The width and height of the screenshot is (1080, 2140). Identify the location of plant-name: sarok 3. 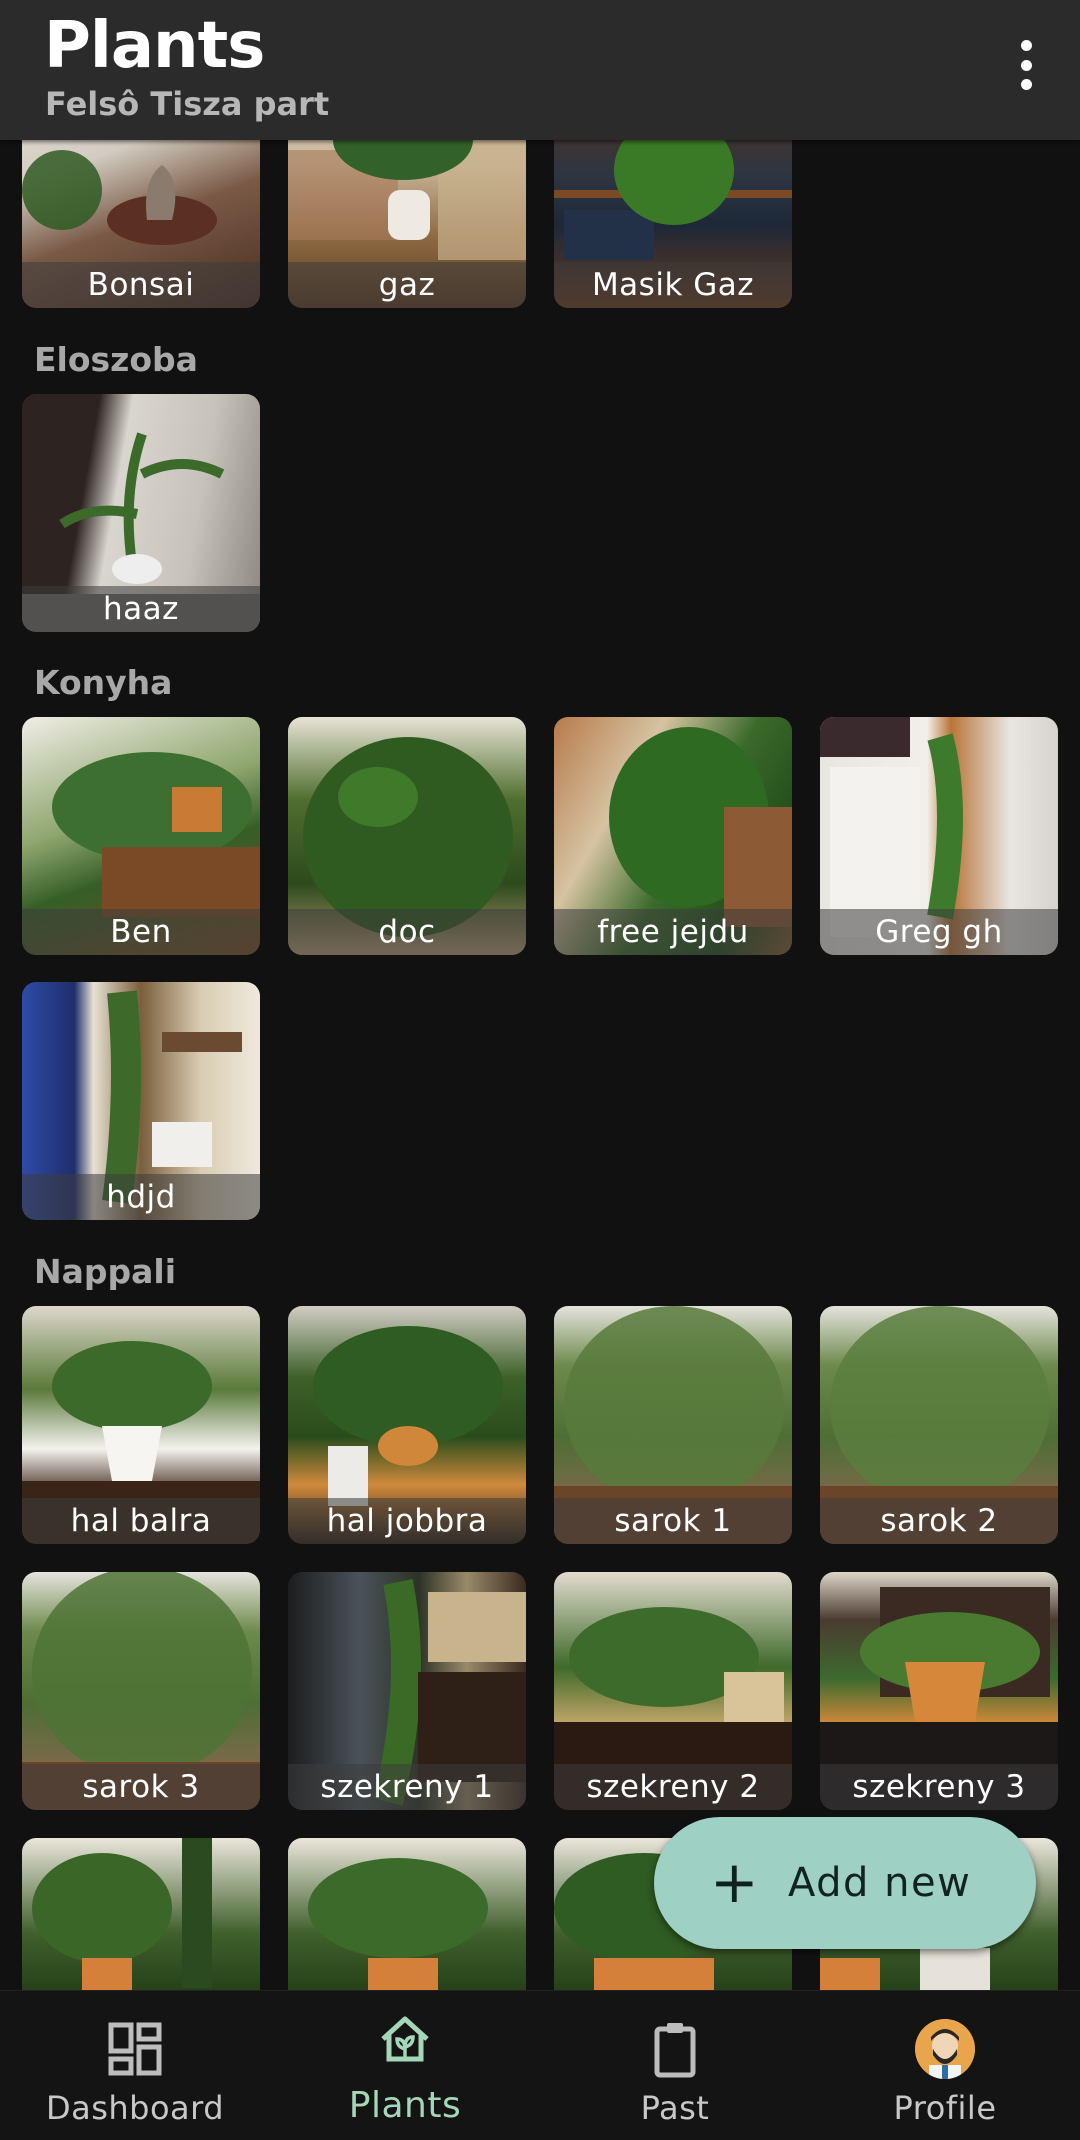
(141, 1787).